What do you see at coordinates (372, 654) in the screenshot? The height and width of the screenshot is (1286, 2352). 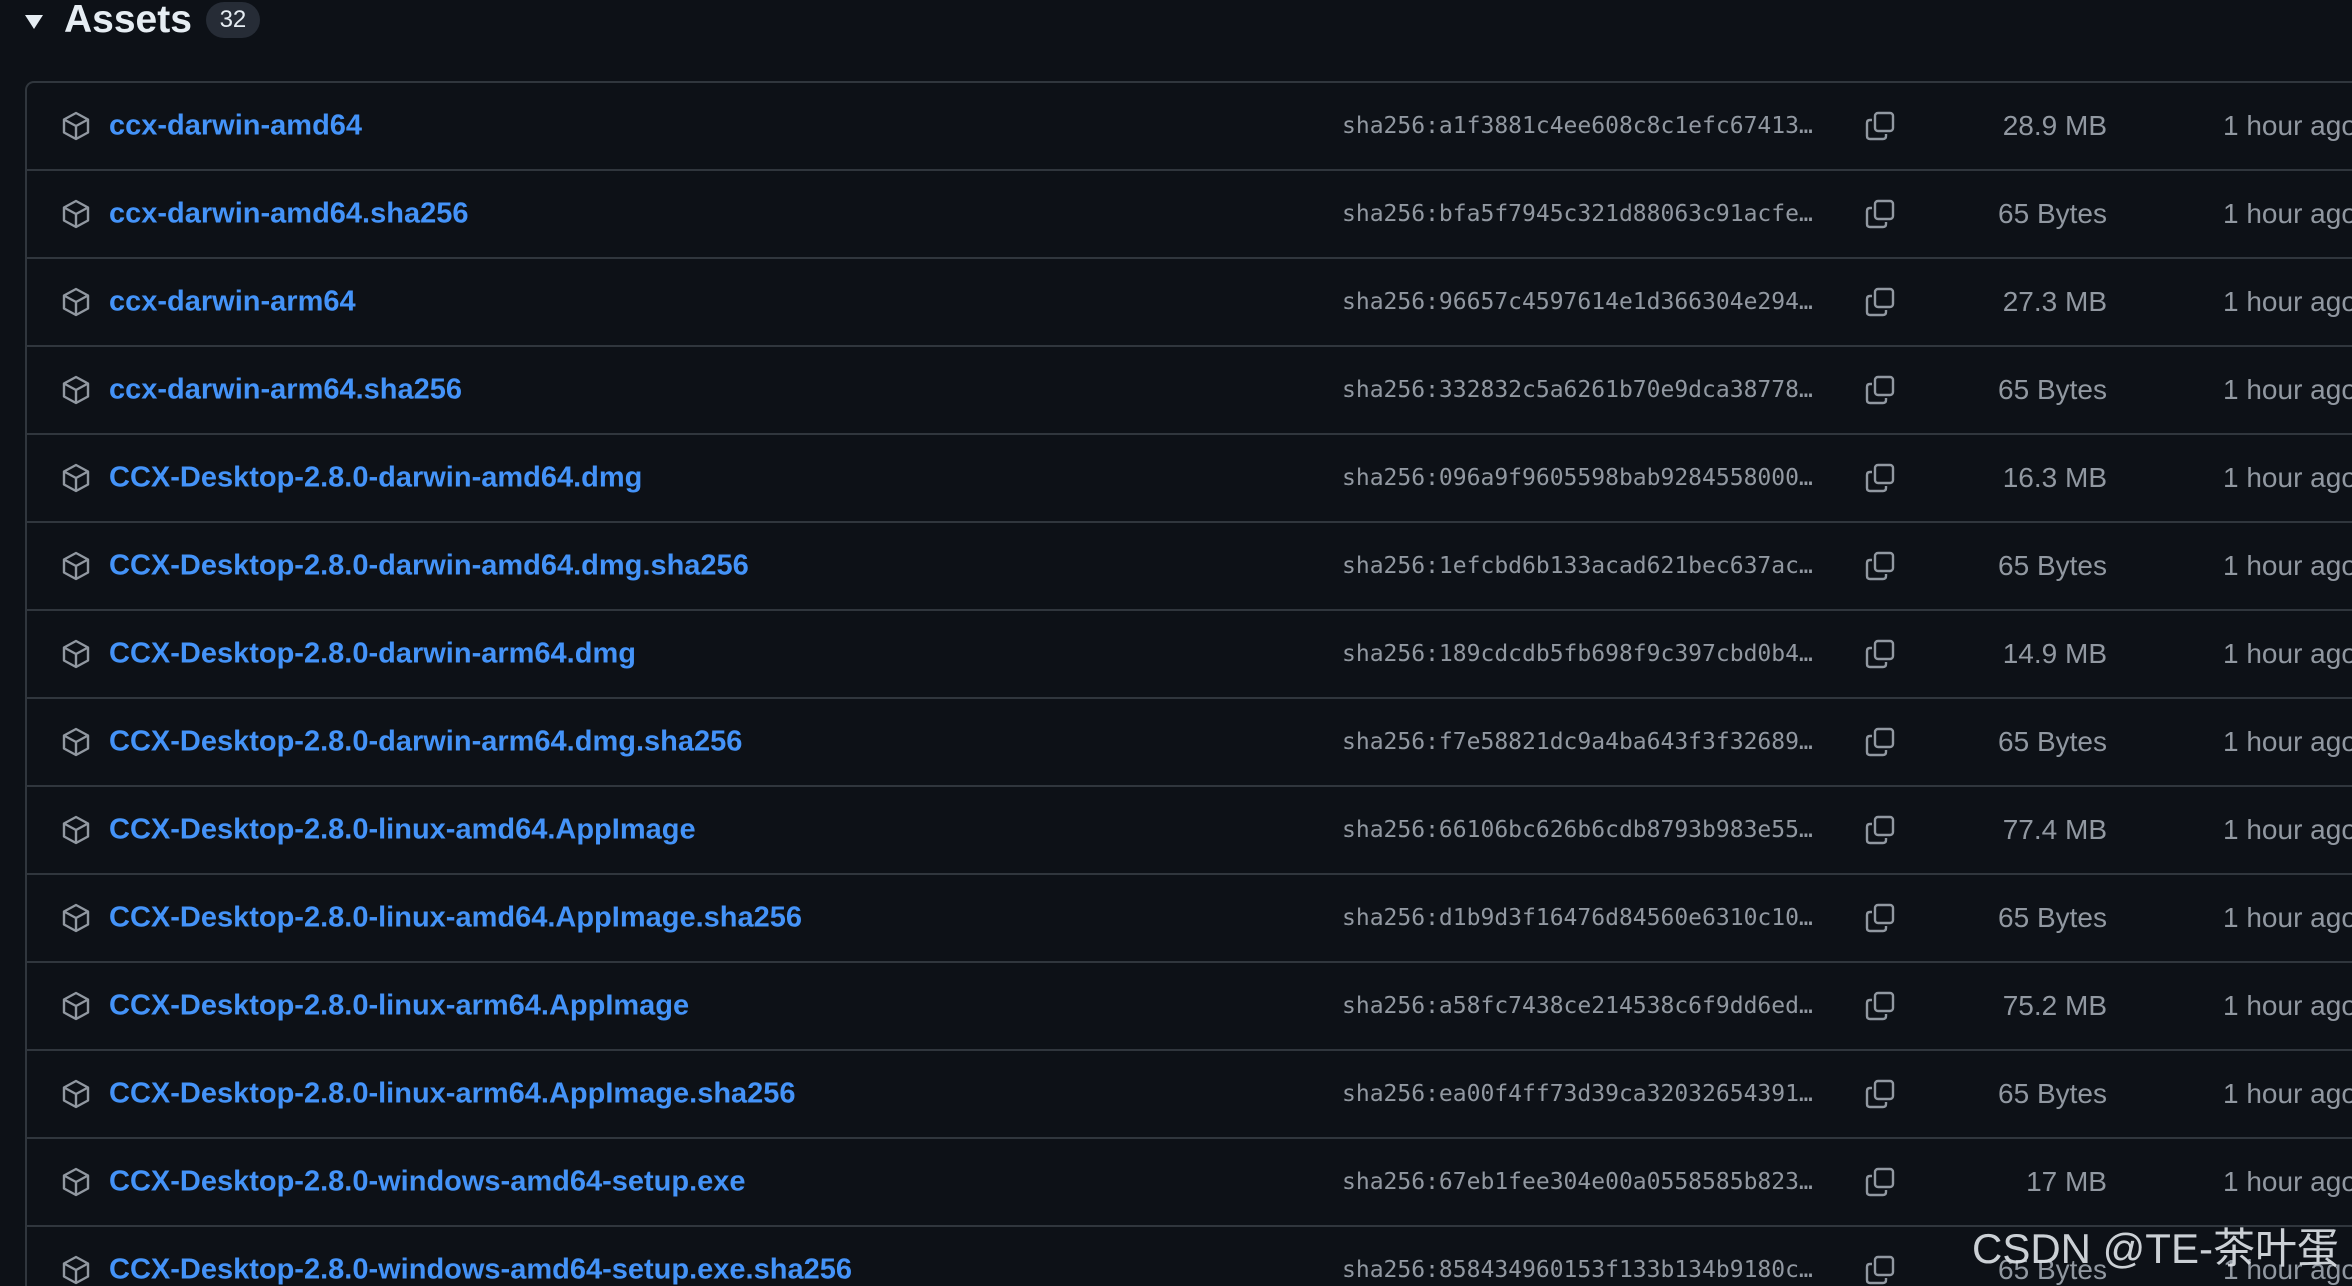 I see `asset-name-link: CCX-Desktop-2.8.0-darwin-arm64.dmg` at bounding box center [372, 654].